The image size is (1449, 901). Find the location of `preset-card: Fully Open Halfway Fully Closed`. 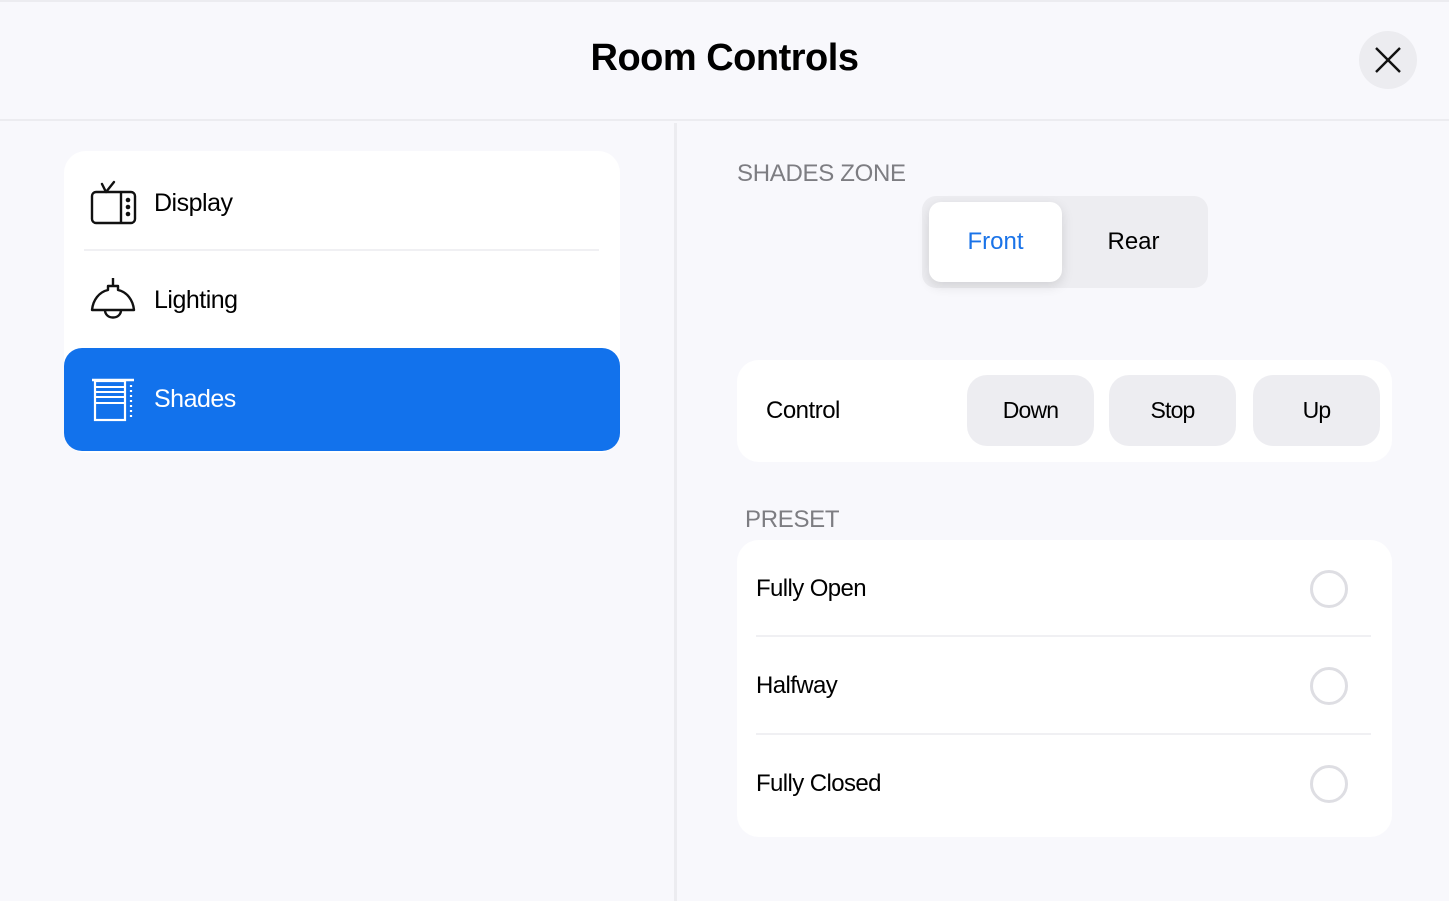

preset-card: Fully Open Halfway Fully Closed is located at coordinates (1064, 688).